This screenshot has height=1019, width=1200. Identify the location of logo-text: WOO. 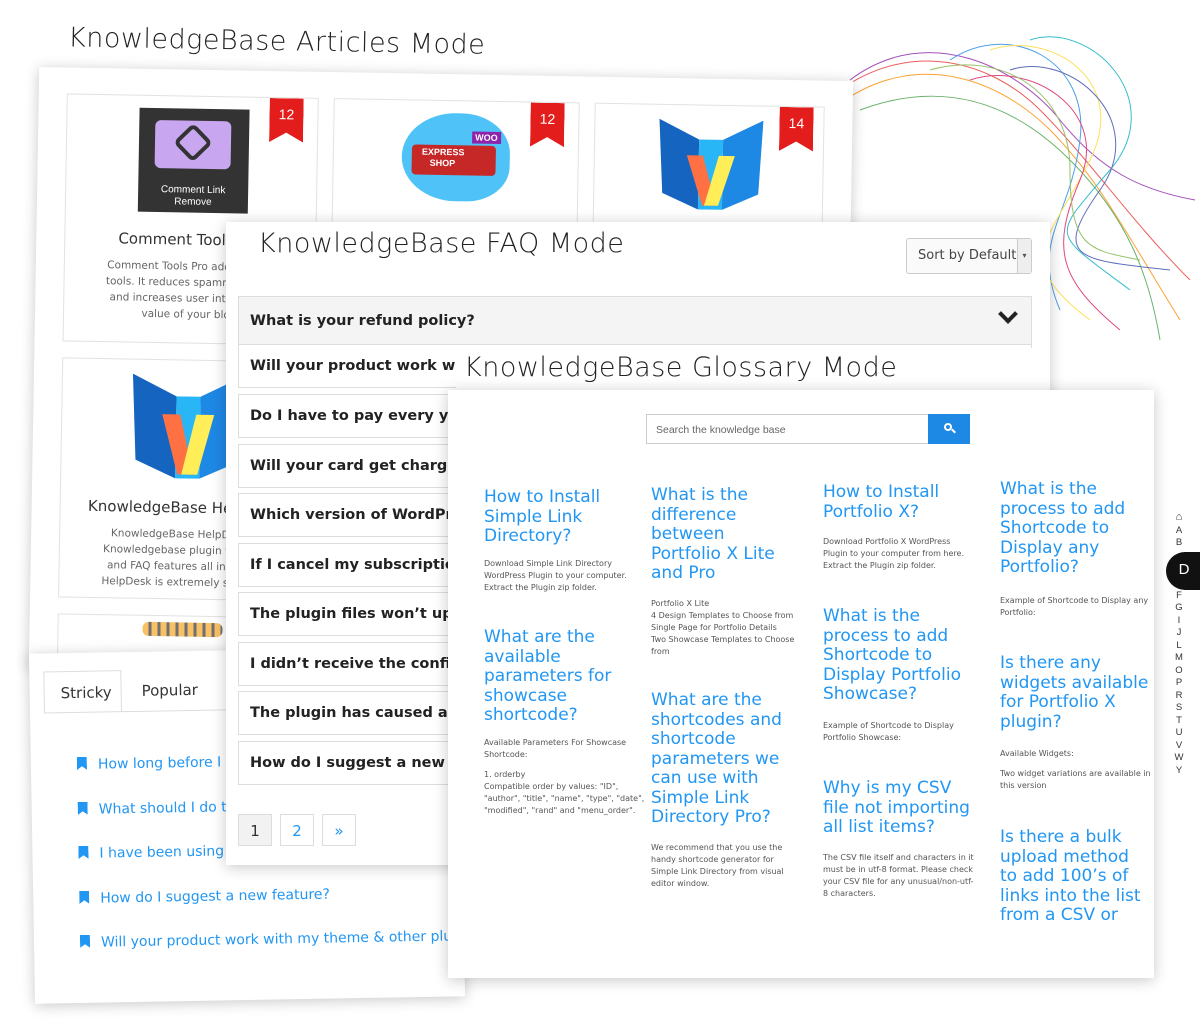
(486, 138).